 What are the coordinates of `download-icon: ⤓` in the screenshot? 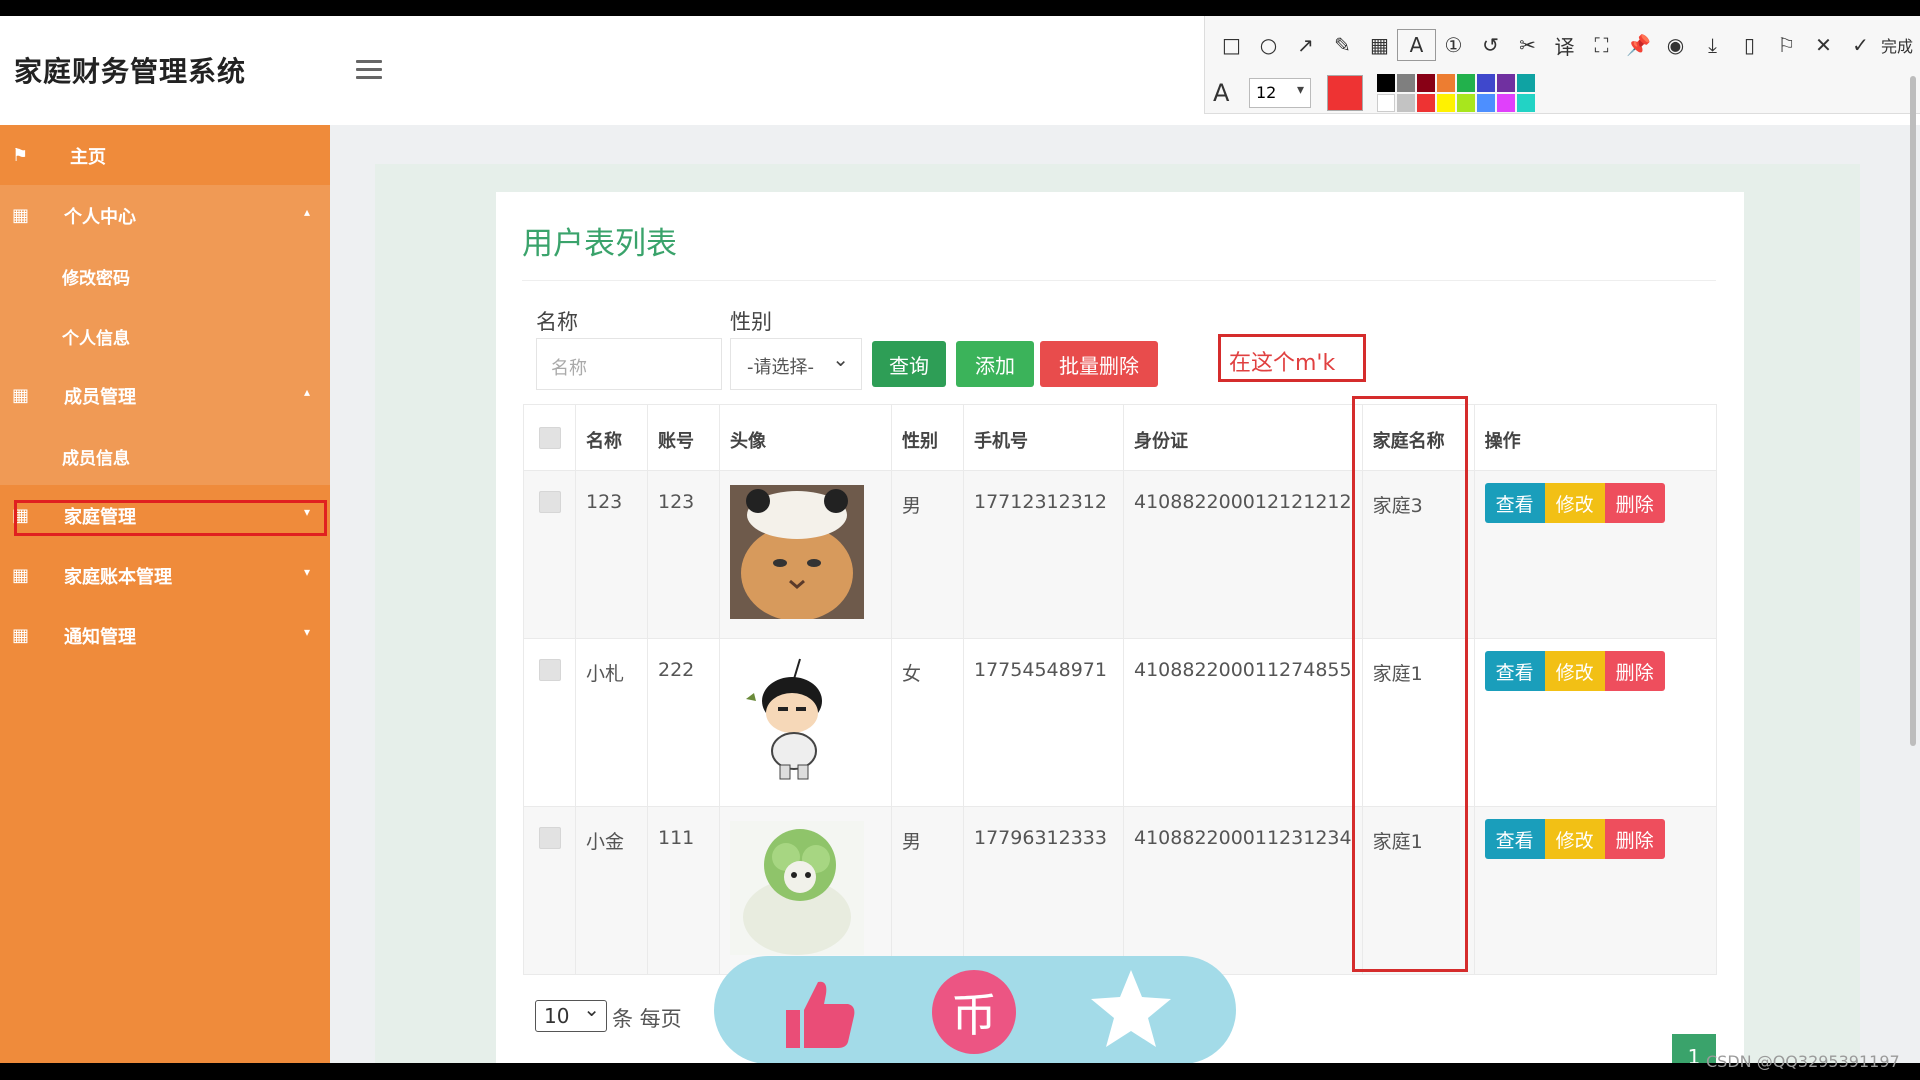 It's located at (1712, 45).